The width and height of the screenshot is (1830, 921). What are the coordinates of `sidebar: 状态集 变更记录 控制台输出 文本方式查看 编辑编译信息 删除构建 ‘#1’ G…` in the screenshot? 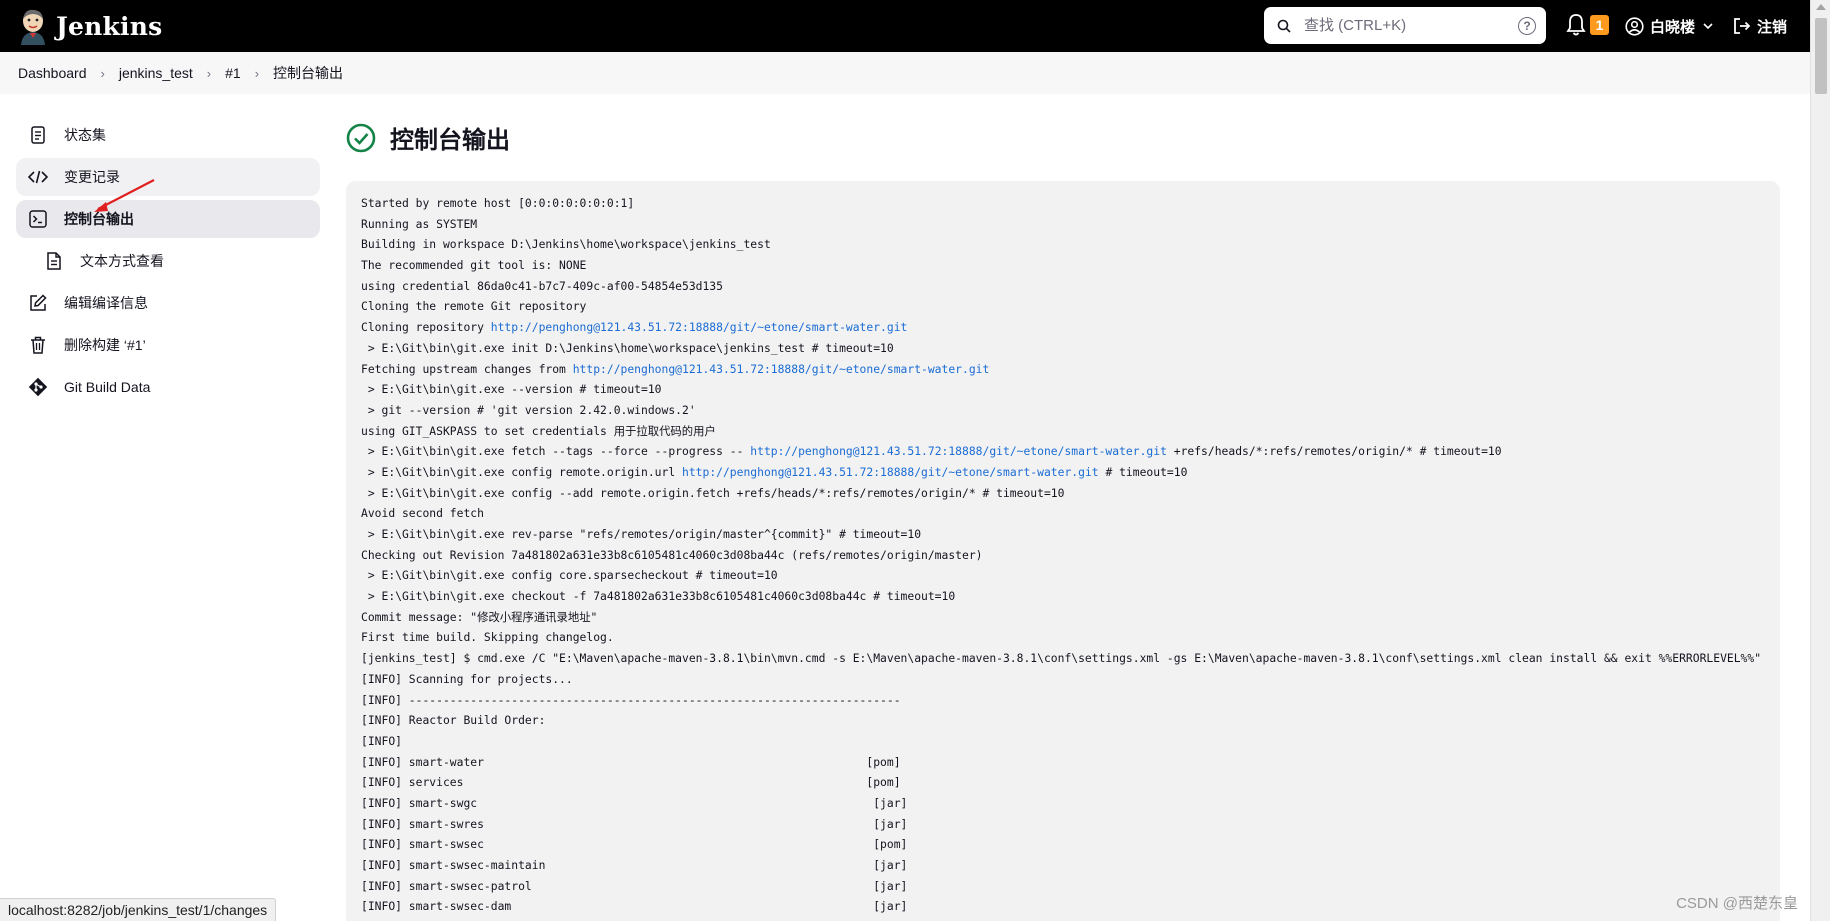 It's located at (168, 263).